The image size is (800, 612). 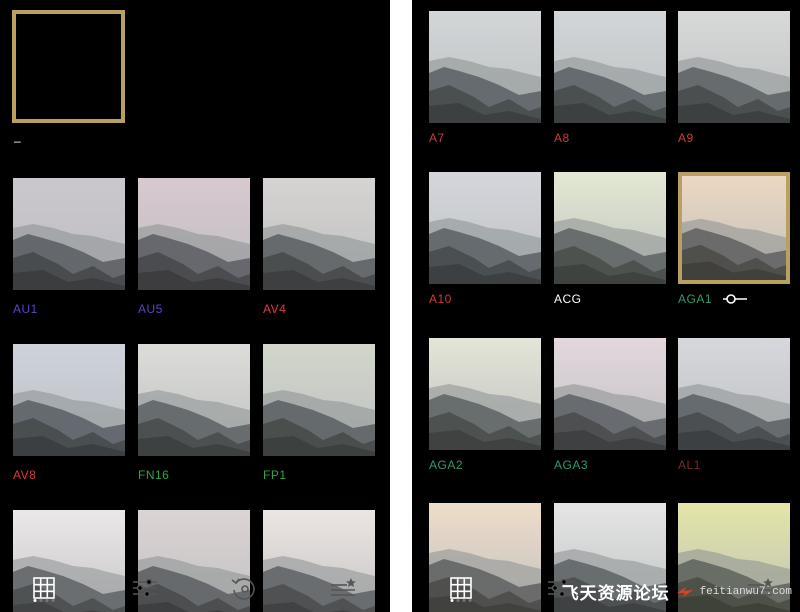 What do you see at coordinates (343, 588) in the screenshot?
I see `favorites-icon` at bounding box center [343, 588].